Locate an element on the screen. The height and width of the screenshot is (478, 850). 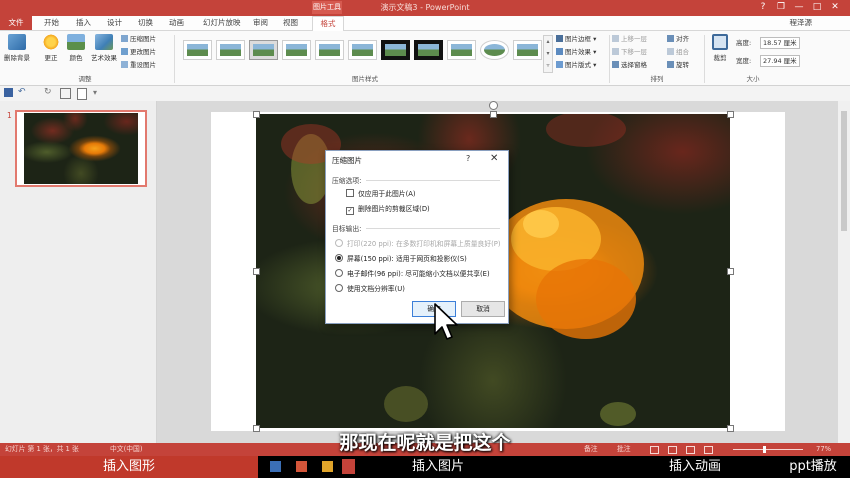
maximize-button: □ is located at coordinates (817, 7).